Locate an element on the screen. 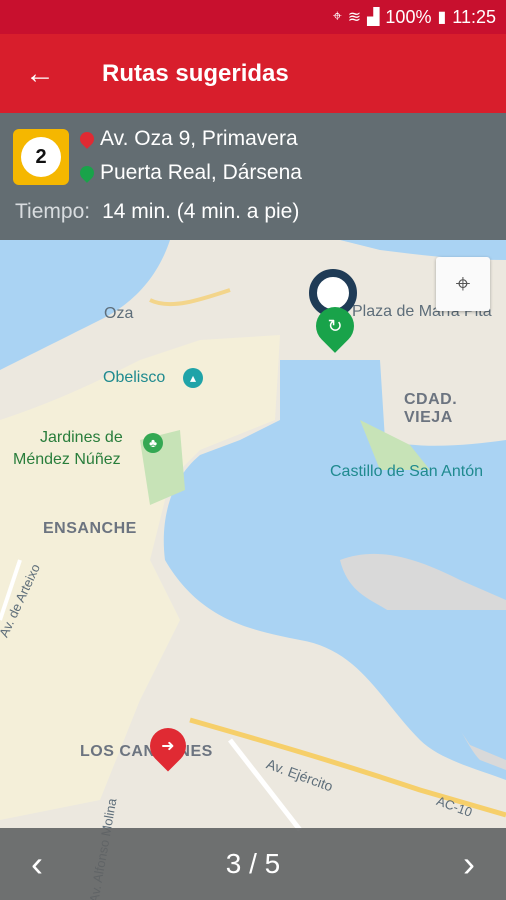 The width and height of the screenshot is (506, 900). location-icon: ⌖ is located at coordinates (337, 16).